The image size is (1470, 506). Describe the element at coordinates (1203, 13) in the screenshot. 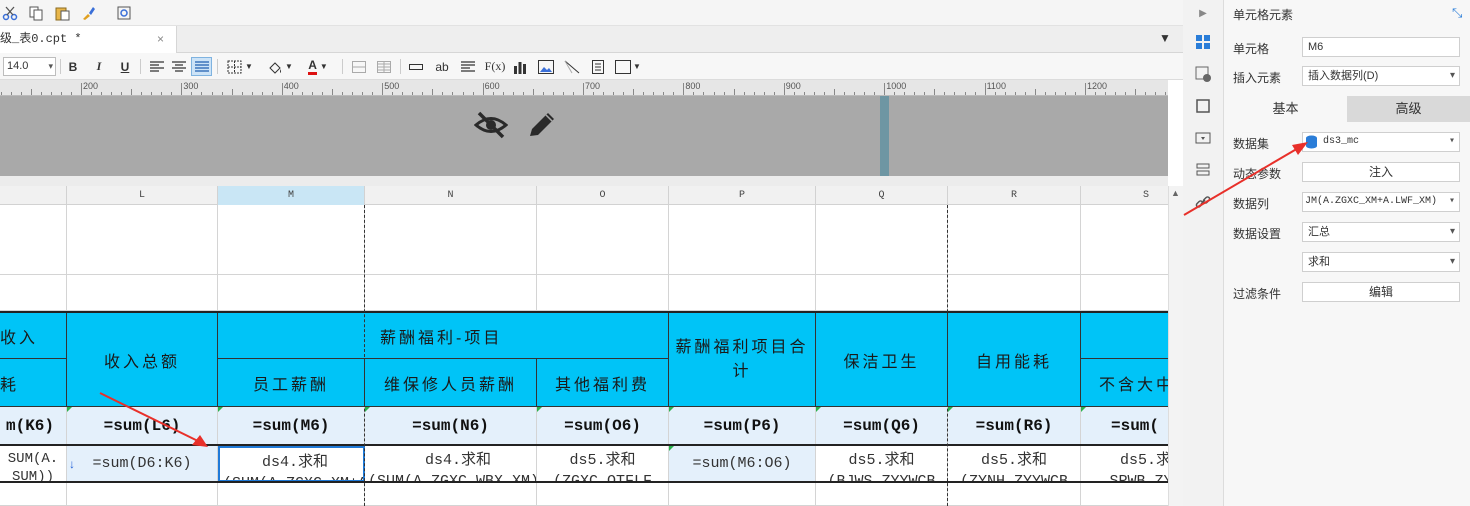

I see `collapse-arrow-icon: ▶` at that location.